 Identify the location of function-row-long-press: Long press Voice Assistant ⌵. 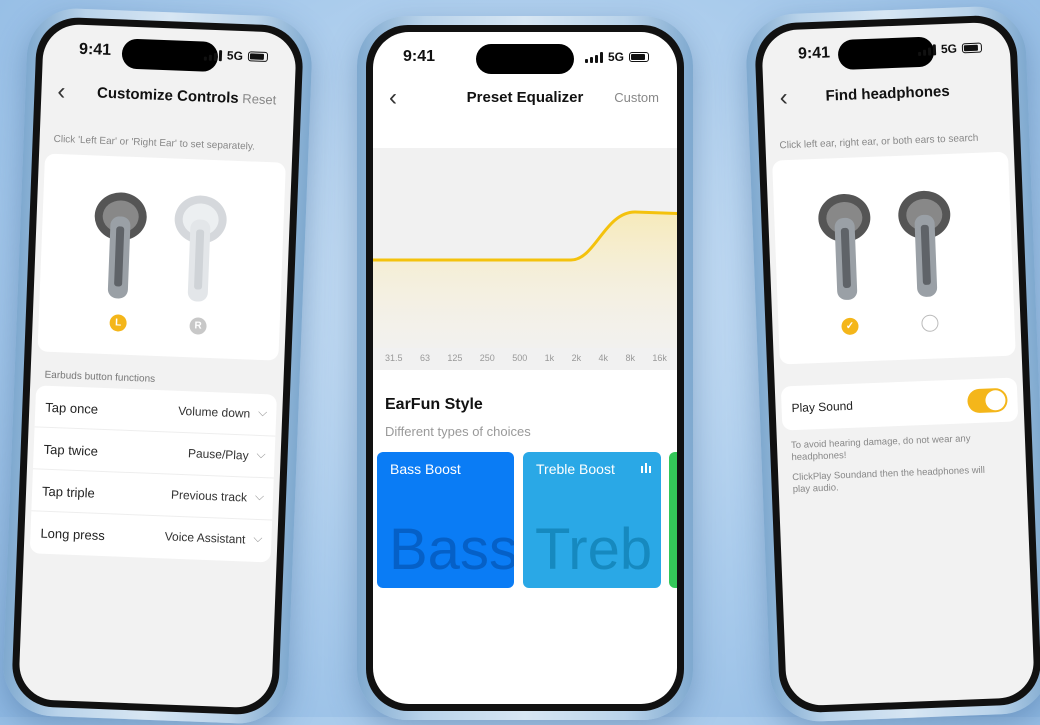
(151, 536).